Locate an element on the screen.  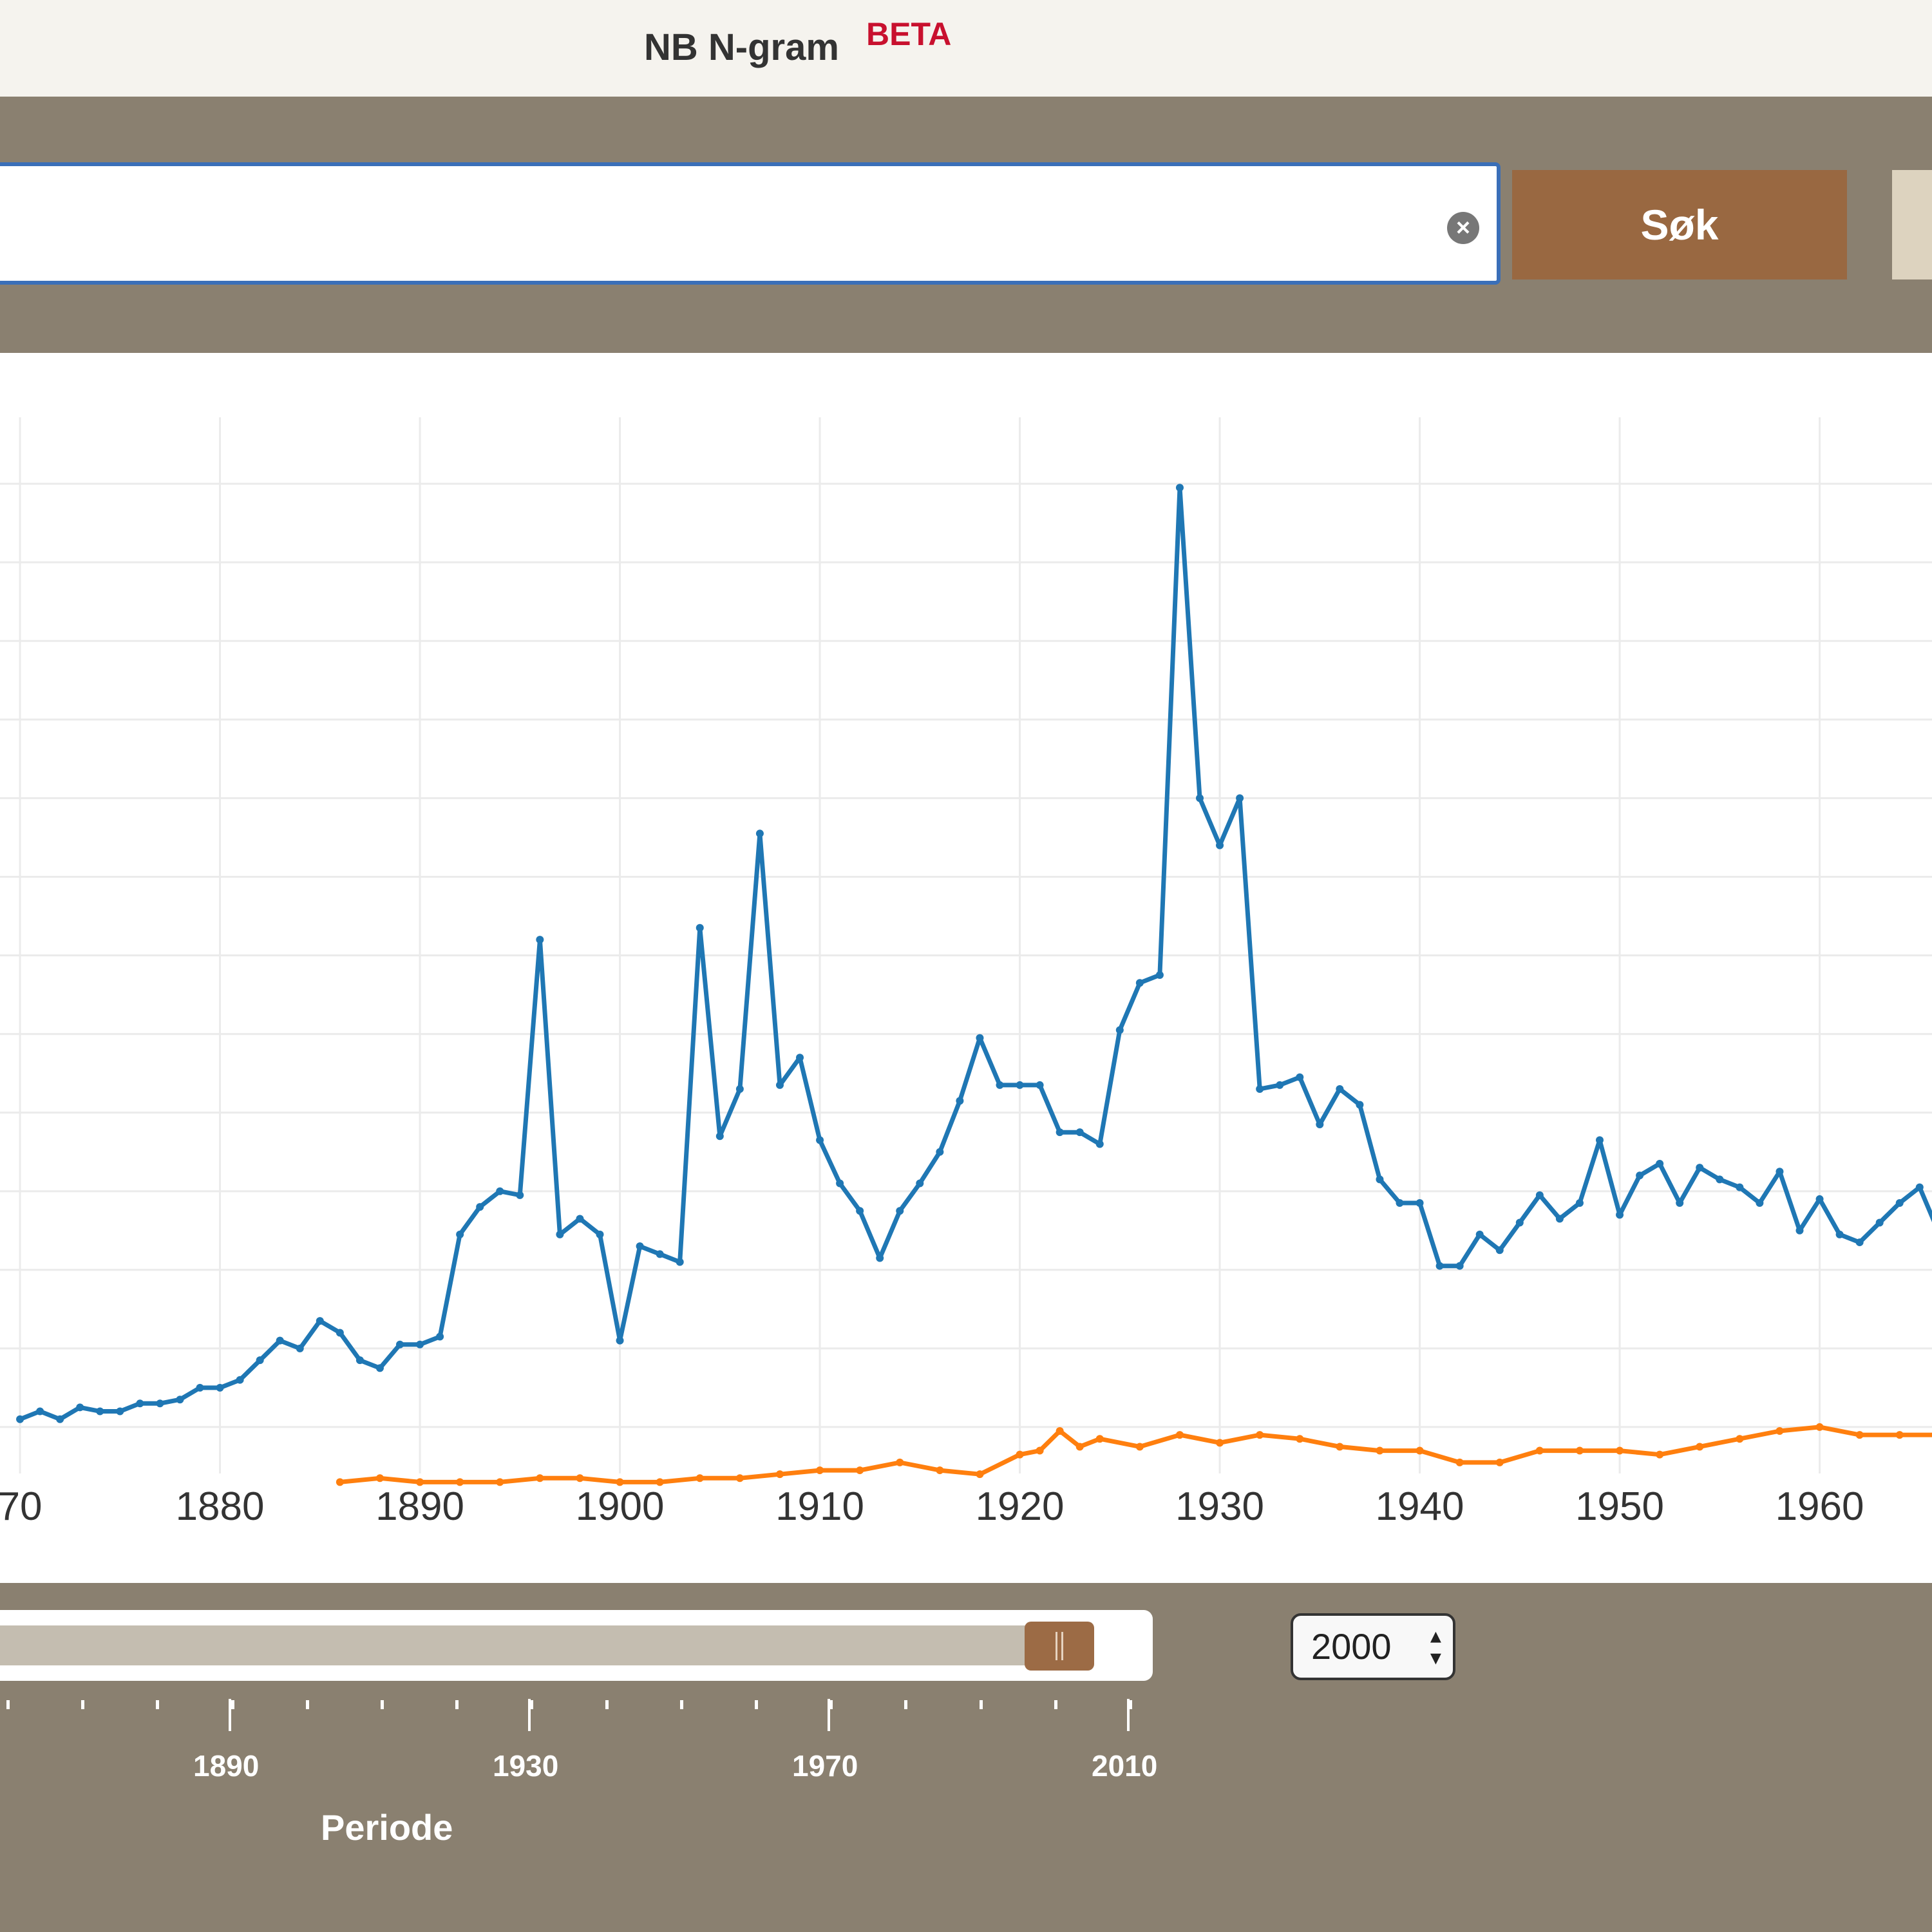
search-button: Søk is located at coordinates (1679, 224).